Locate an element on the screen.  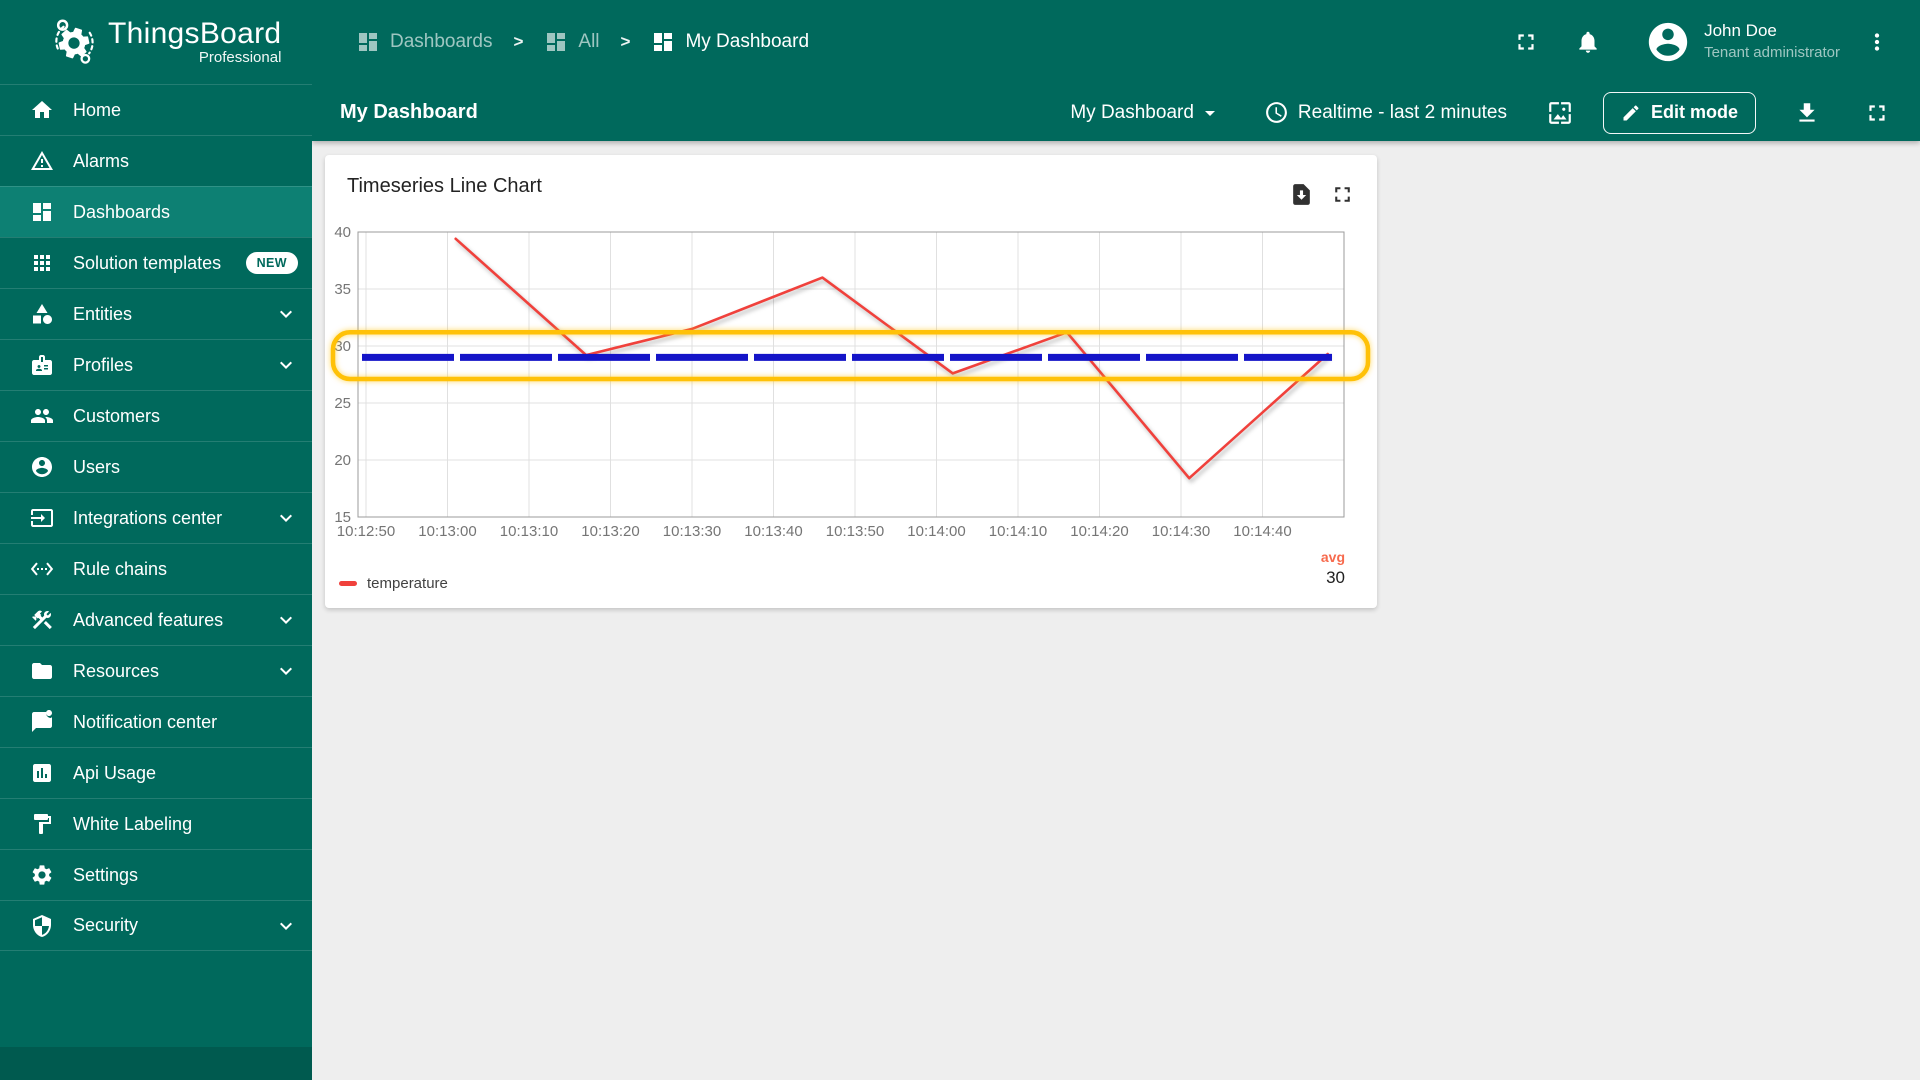
avatar is located at coordinates (1668, 42).